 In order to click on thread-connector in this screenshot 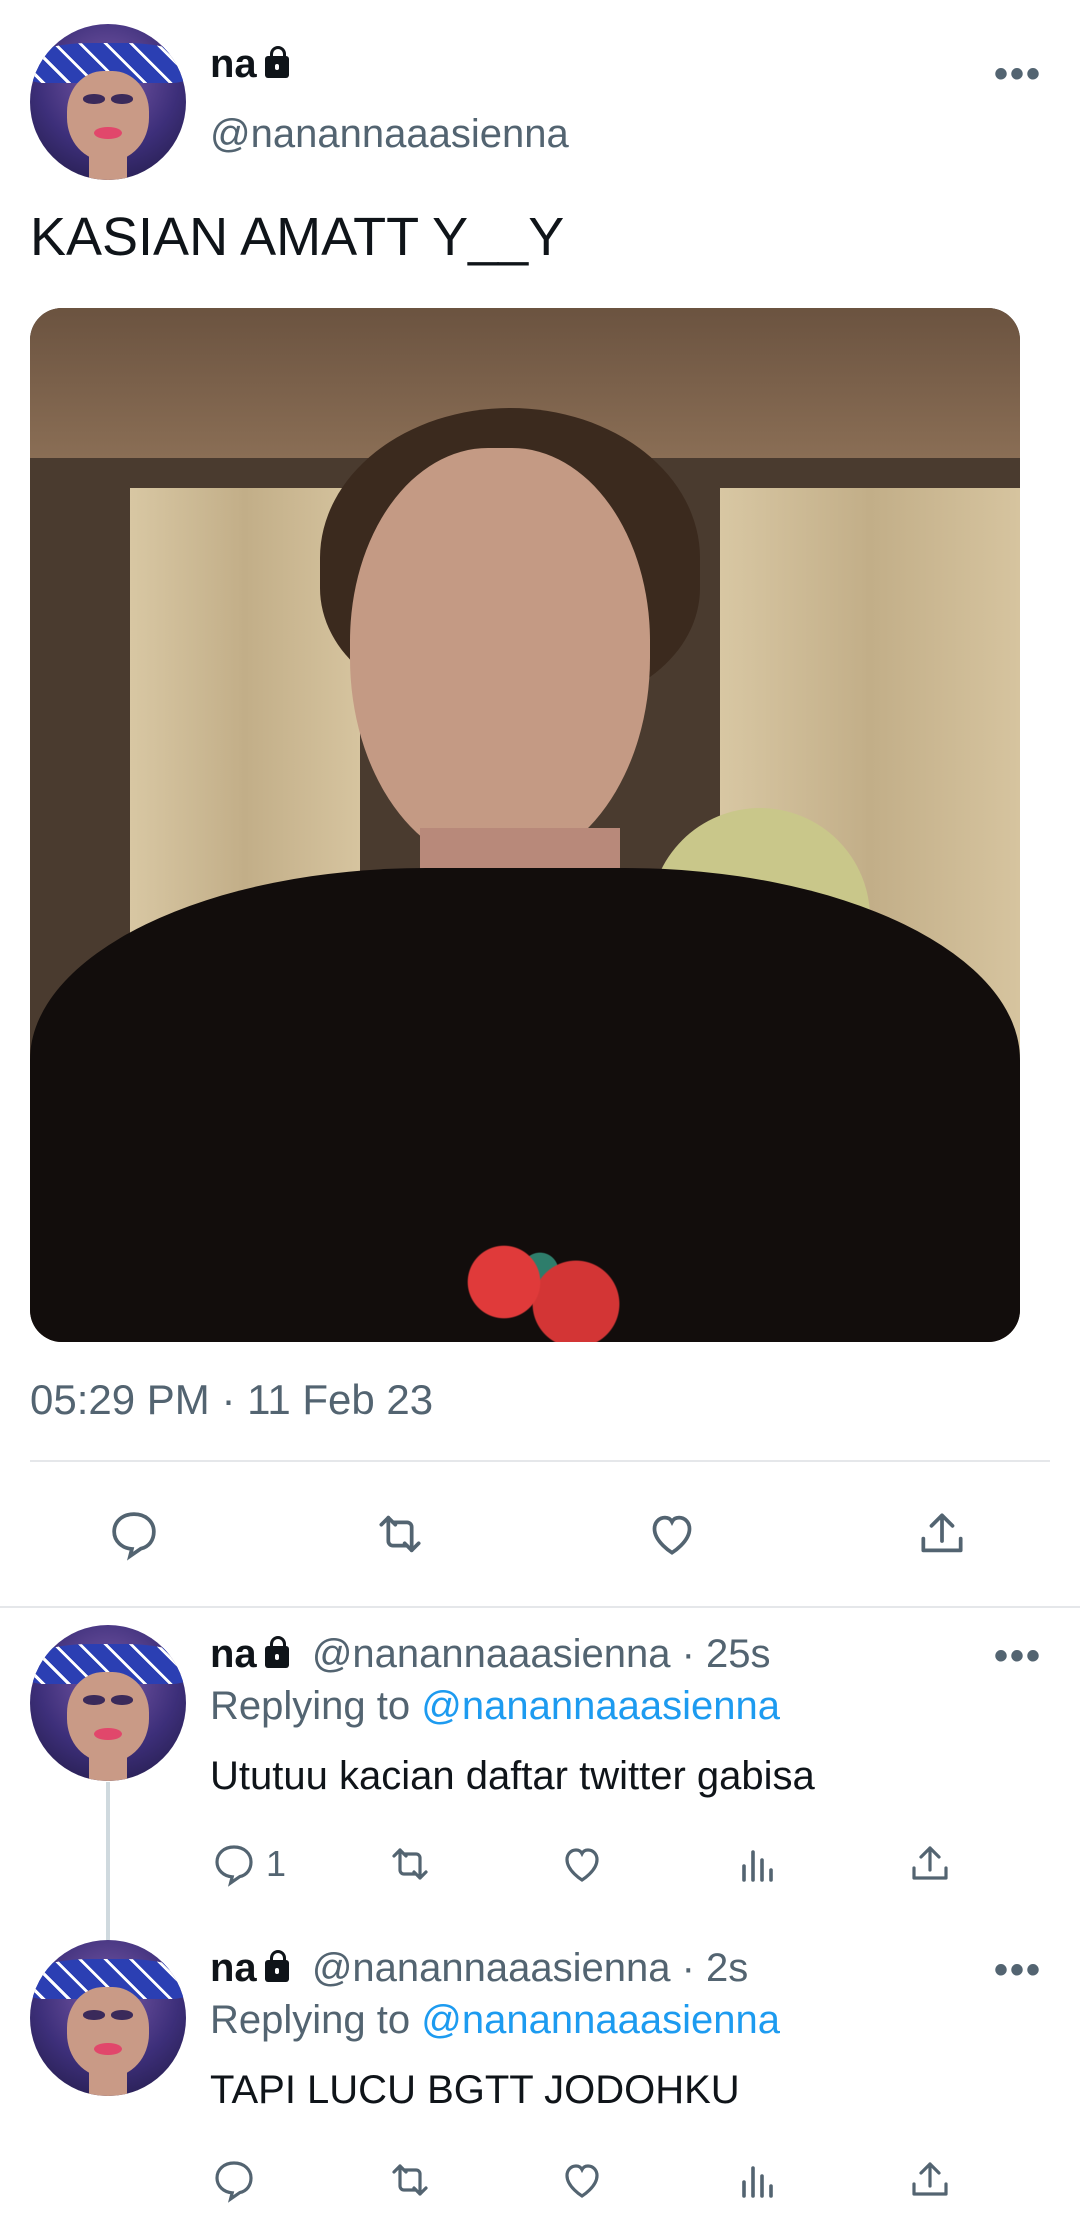, I will do `click(108, 1862)`.